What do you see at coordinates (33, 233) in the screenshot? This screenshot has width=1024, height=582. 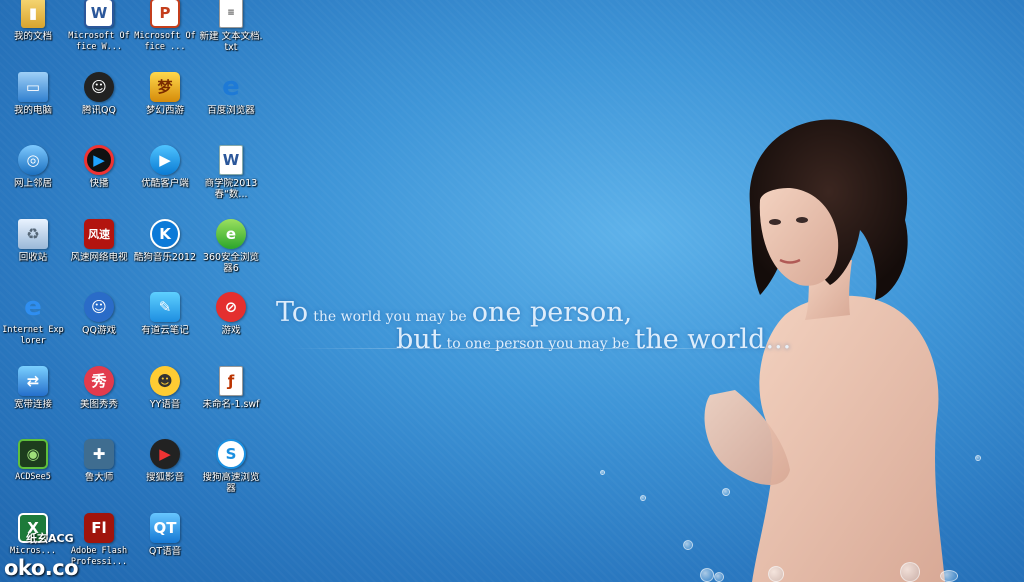 I see `recycle-bin-icon: ♻` at bounding box center [33, 233].